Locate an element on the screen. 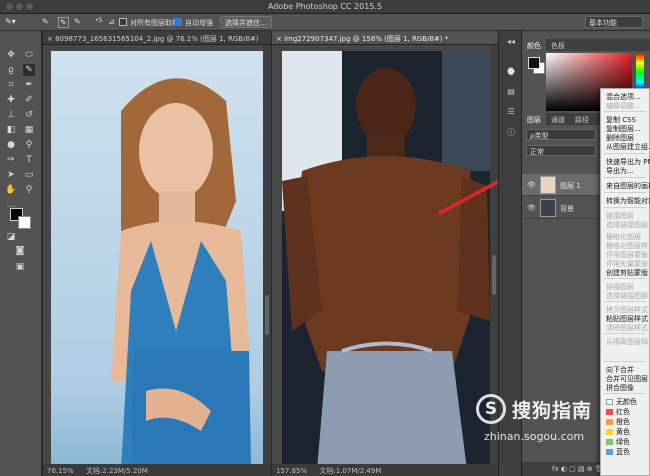 The width and height of the screenshot is (650, 476). brush-size-picker: •5 is located at coordinates (98, 22).